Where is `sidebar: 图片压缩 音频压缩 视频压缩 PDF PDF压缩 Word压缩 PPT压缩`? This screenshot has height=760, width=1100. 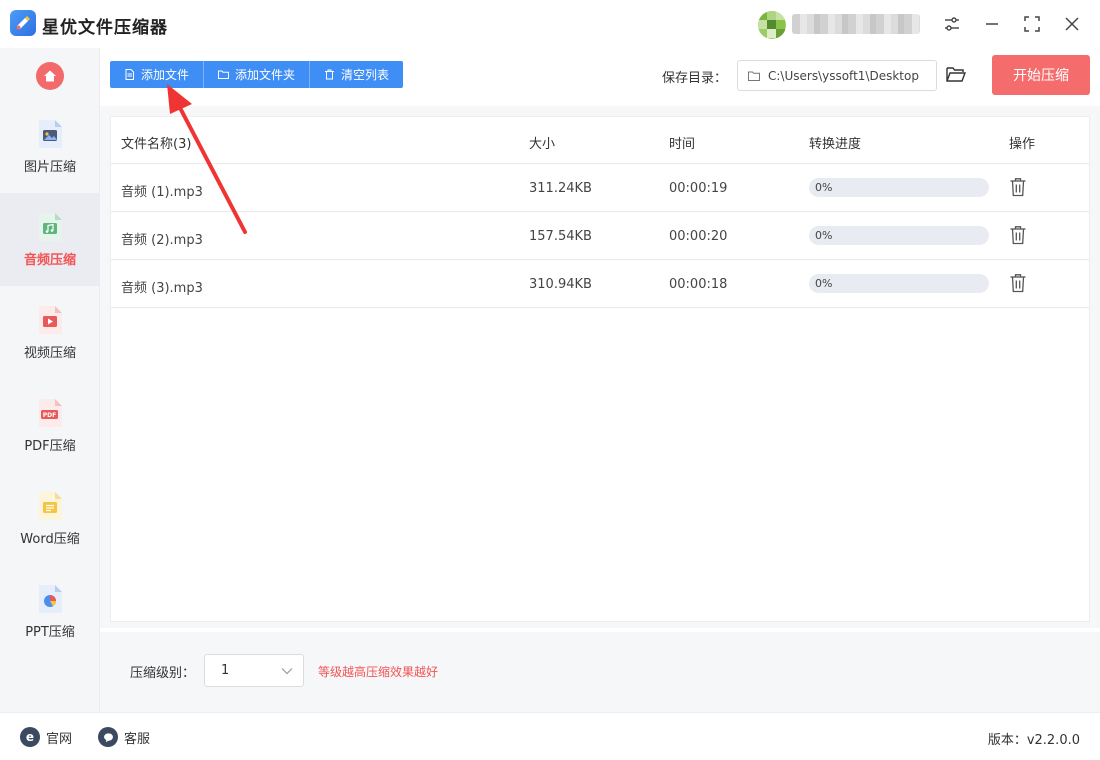
sidebar: 图片压缩 音频压缩 视频压缩 PDF PDF压缩 Word压缩 PPT压缩 is located at coordinates (50, 380).